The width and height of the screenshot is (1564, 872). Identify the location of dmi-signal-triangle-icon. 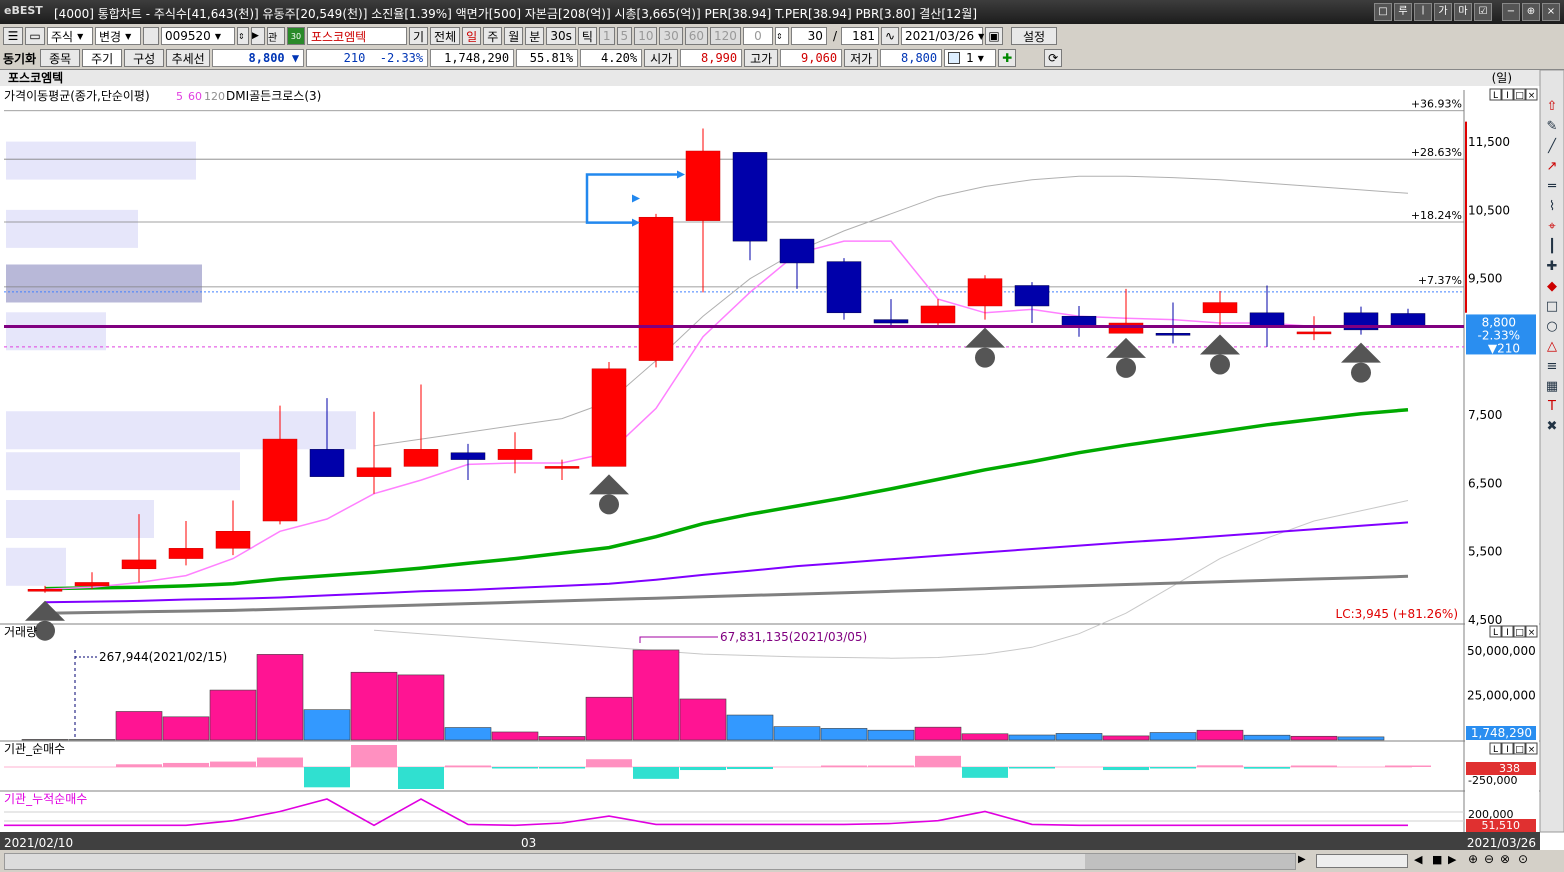
(45, 610).